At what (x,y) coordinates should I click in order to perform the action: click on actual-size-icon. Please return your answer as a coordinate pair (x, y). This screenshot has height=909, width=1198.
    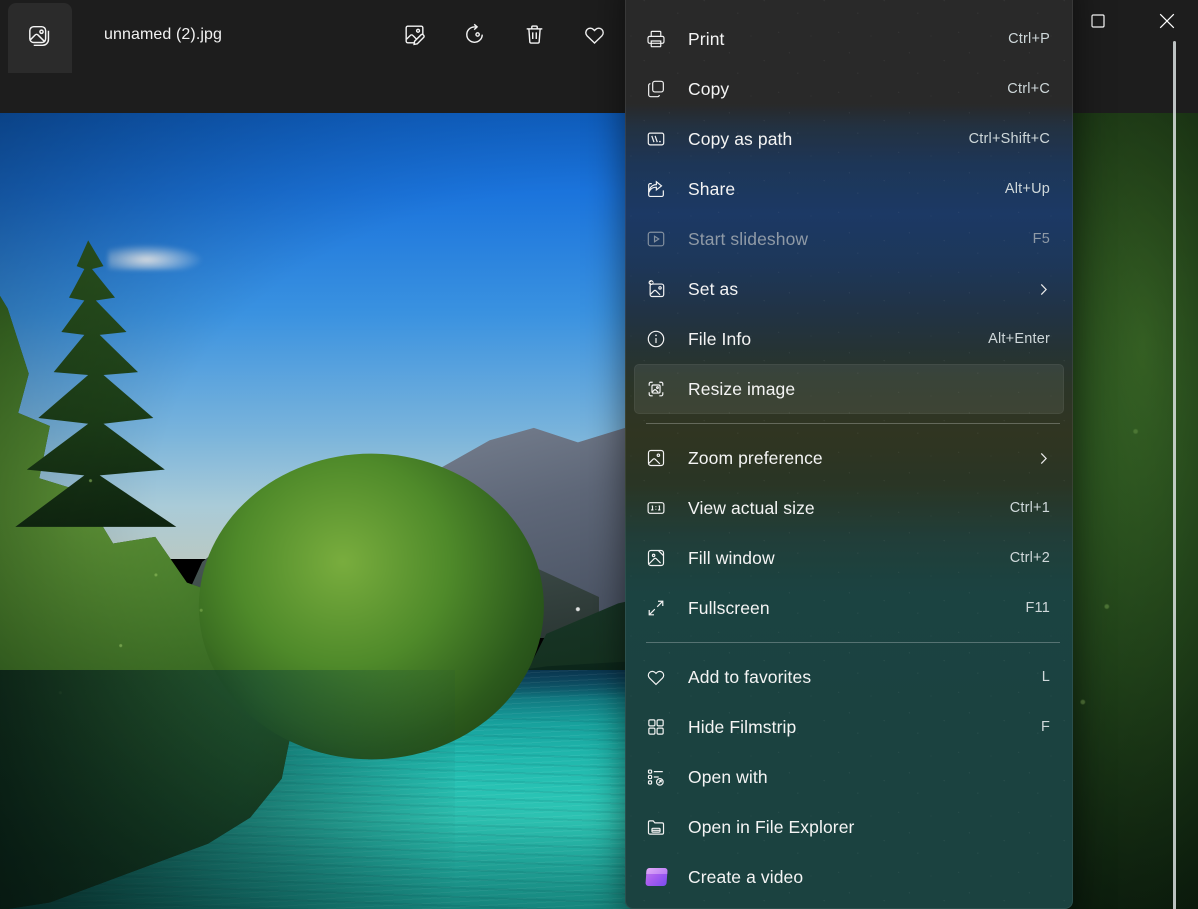
    Looking at the image, I should click on (656, 508).